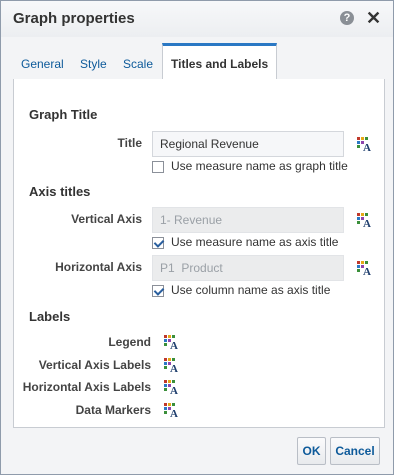 The width and height of the screenshot is (394, 475). What do you see at coordinates (50, 316) in the screenshot?
I see `labels-heading: Labels` at bounding box center [50, 316].